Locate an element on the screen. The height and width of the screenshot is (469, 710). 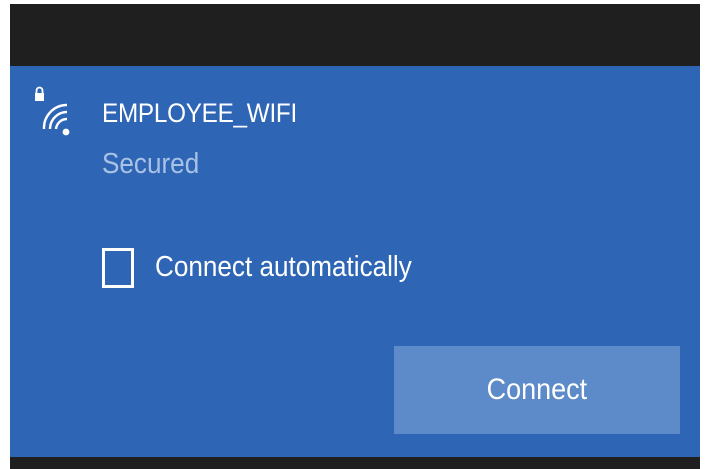
connect-button: Connect is located at coordinates (537, 390).